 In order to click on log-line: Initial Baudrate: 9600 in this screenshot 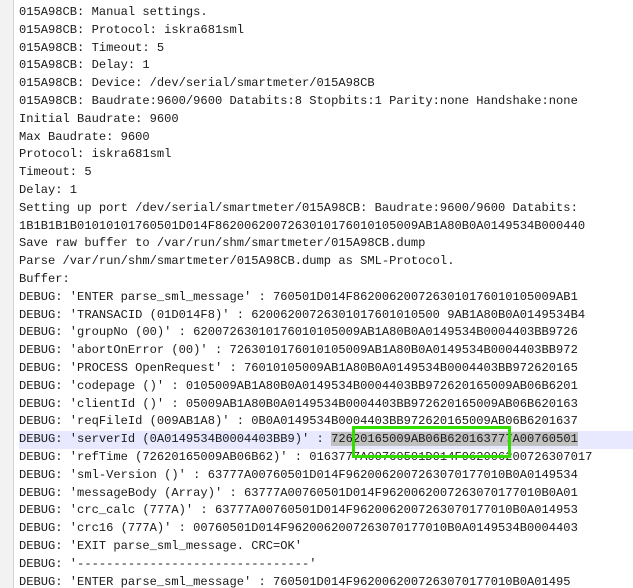, I will do `click(99, 118)`.